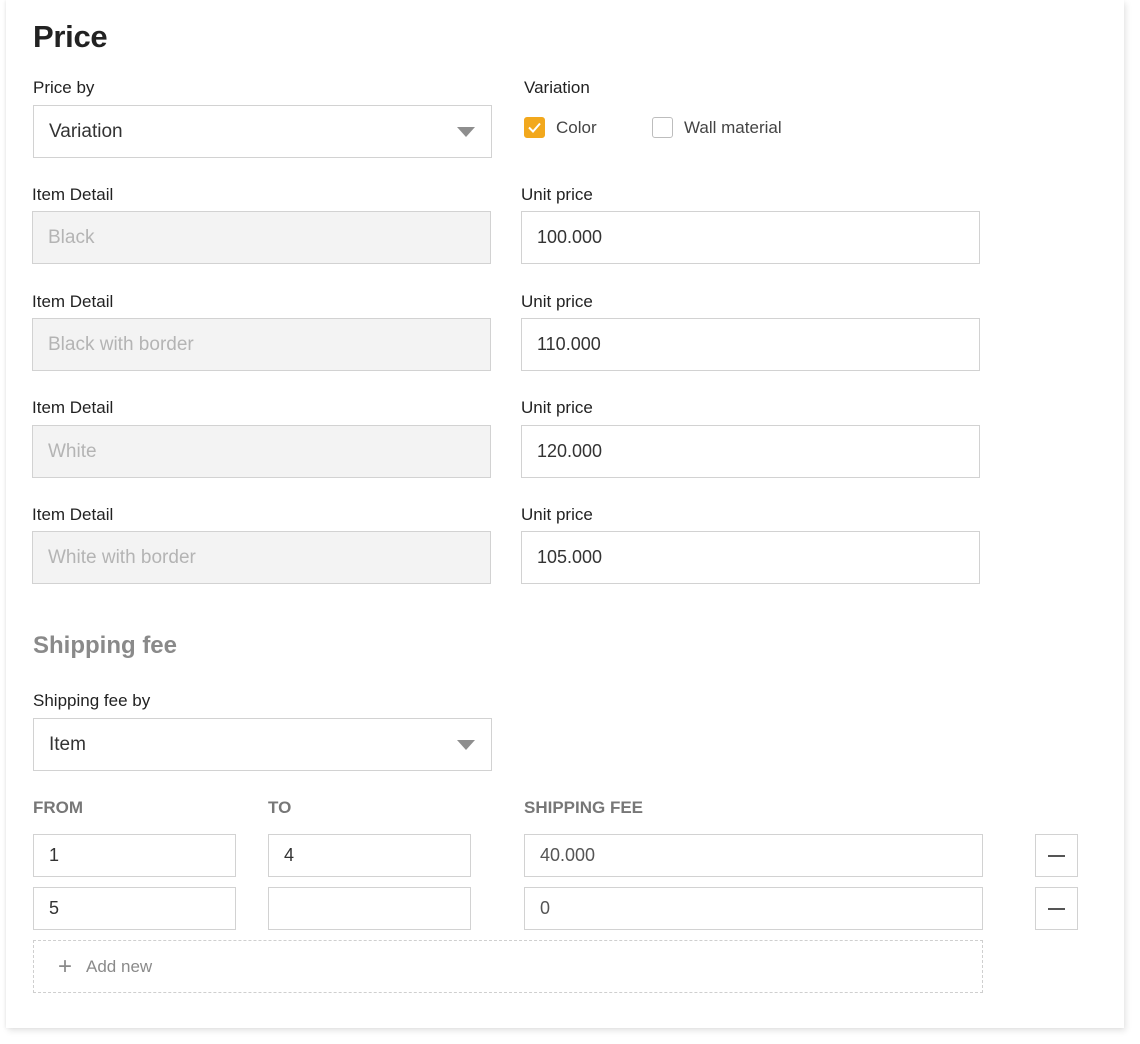  Describe the element at coordinates (262, 131) in the screenshot. I see `price-by-select: Variation` at that location.